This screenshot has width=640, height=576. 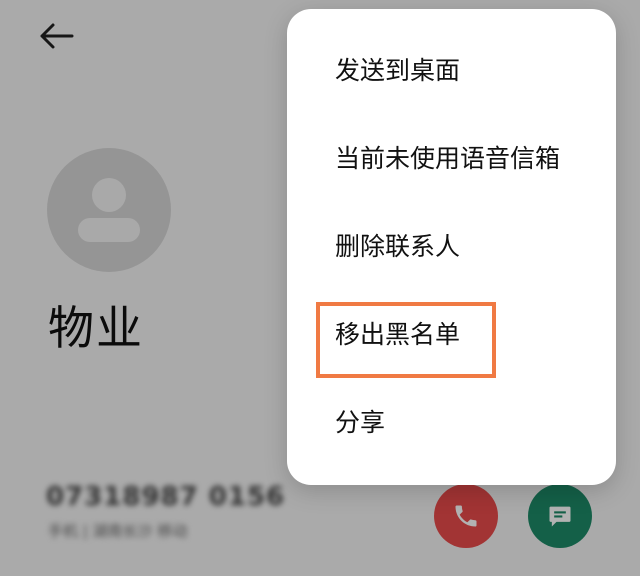 What do you see at coordinates (406, 340) in the screenshot?
I see `highlight-box` at bounding box center [406, 340].